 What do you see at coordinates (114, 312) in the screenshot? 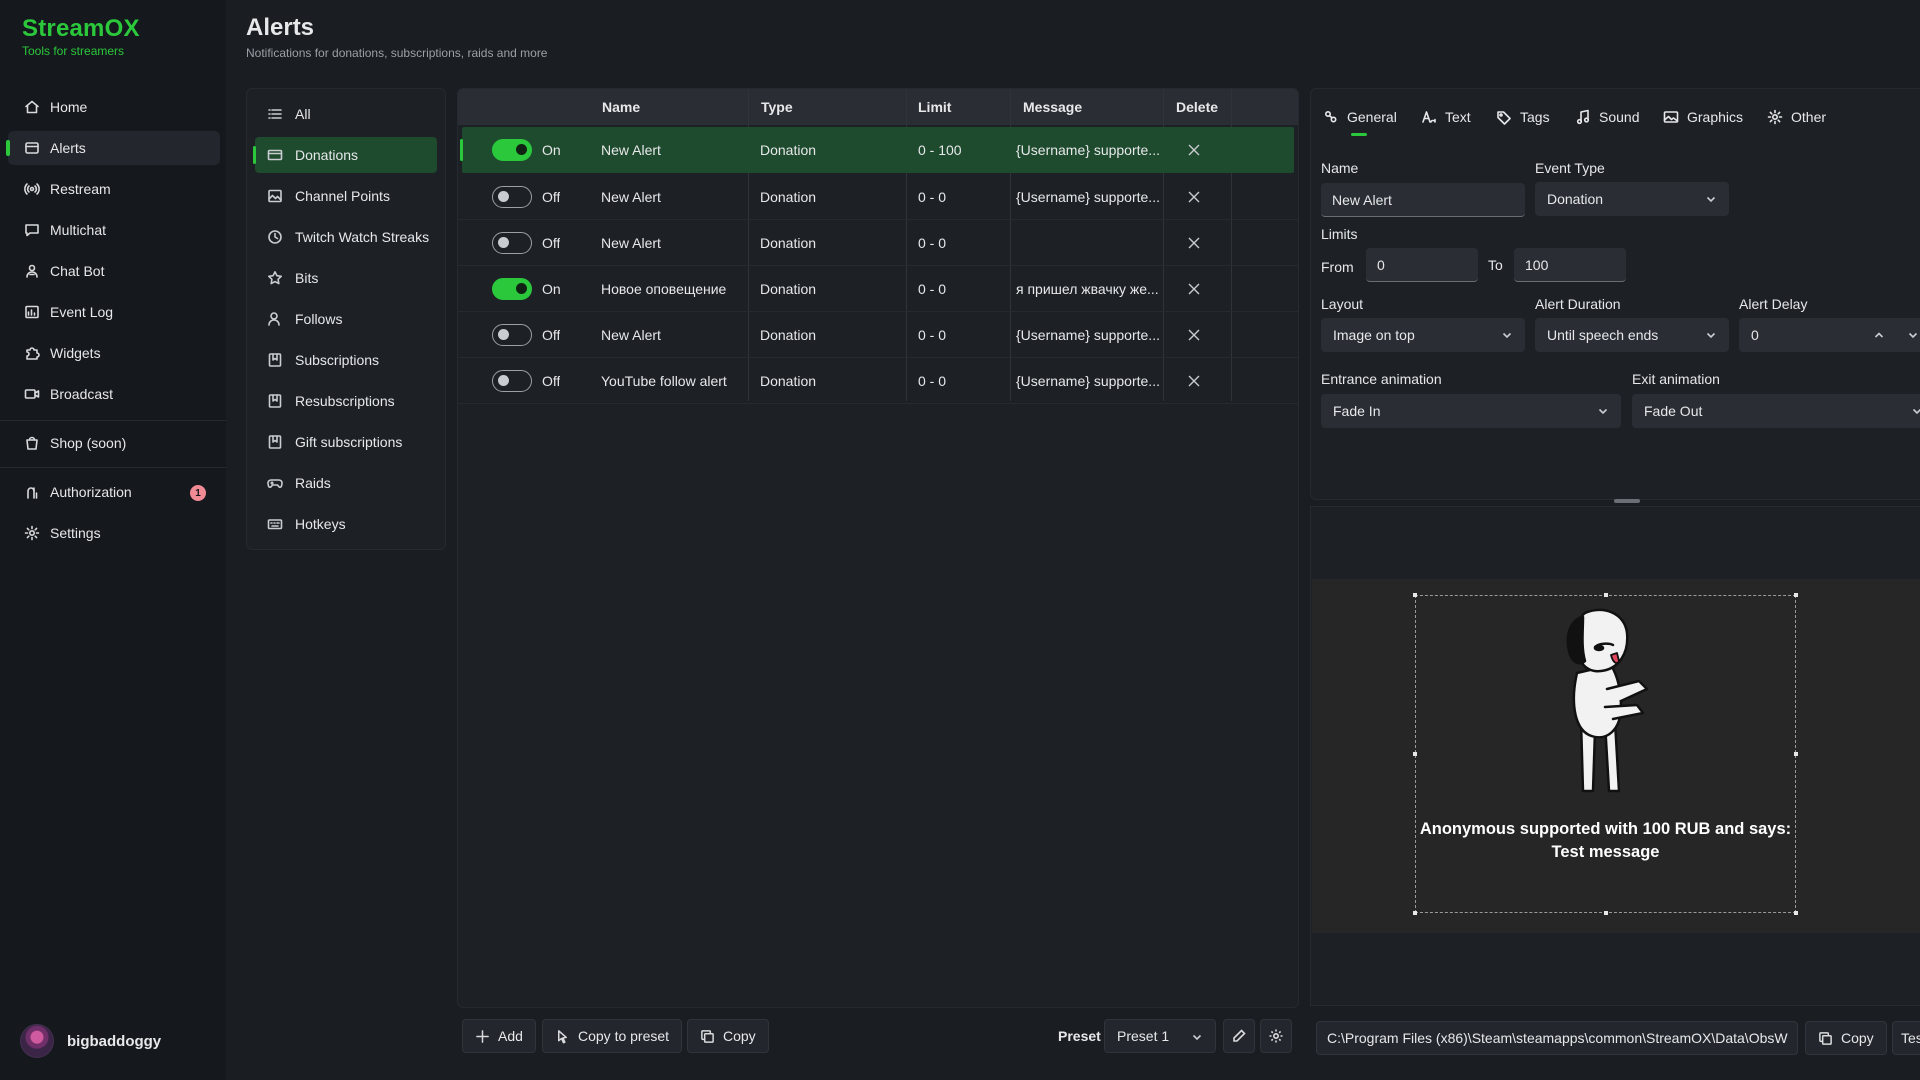
I see `nav-item-event-log: Event Log` at bounding box center [114, 312].